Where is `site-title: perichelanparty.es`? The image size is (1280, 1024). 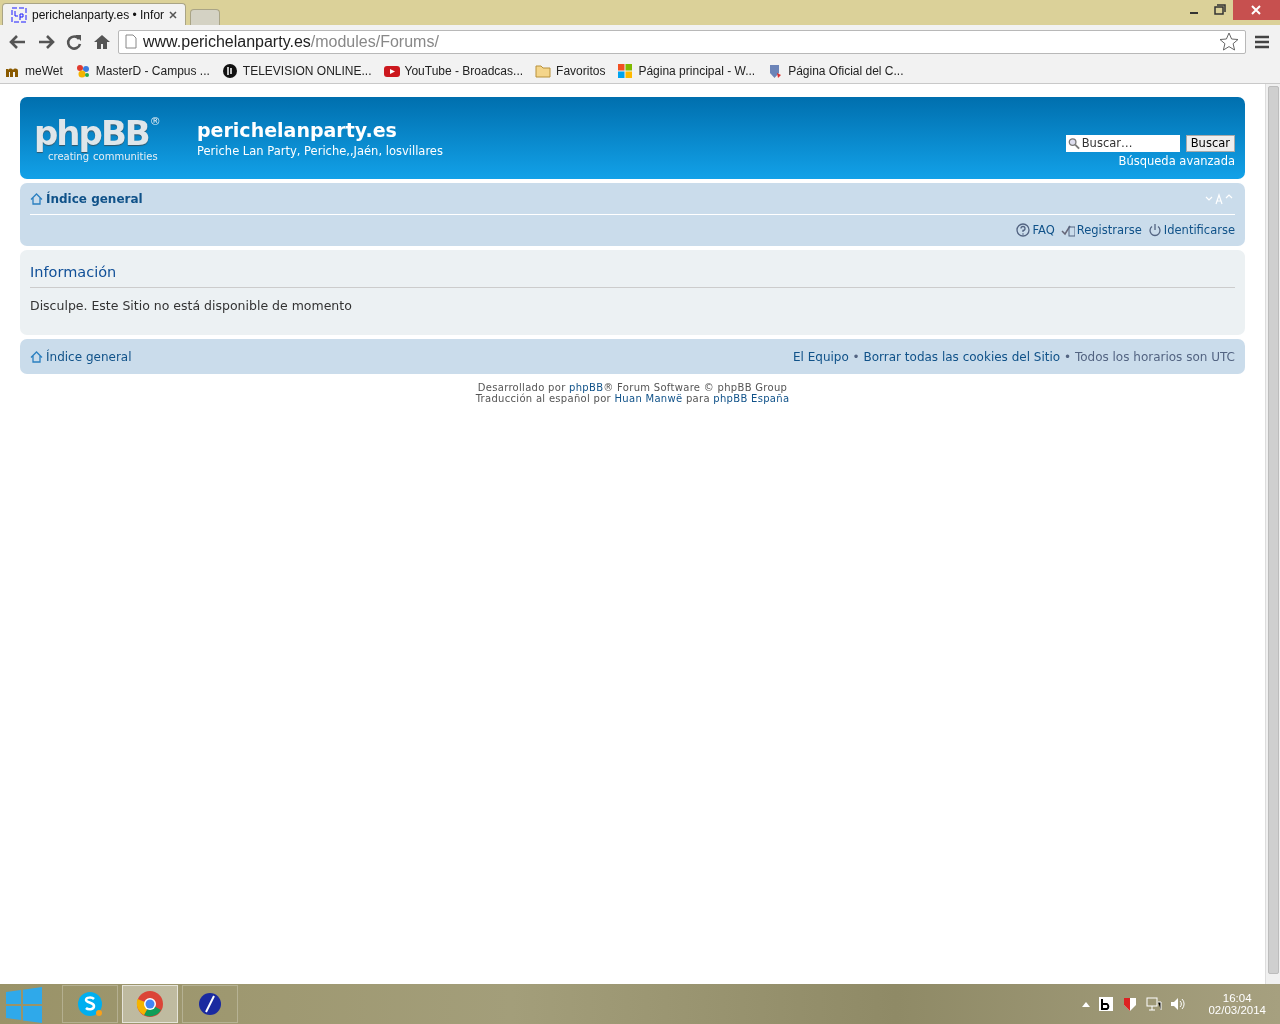 site-title: perichelanparty.es is located at coordinates (297, 129).